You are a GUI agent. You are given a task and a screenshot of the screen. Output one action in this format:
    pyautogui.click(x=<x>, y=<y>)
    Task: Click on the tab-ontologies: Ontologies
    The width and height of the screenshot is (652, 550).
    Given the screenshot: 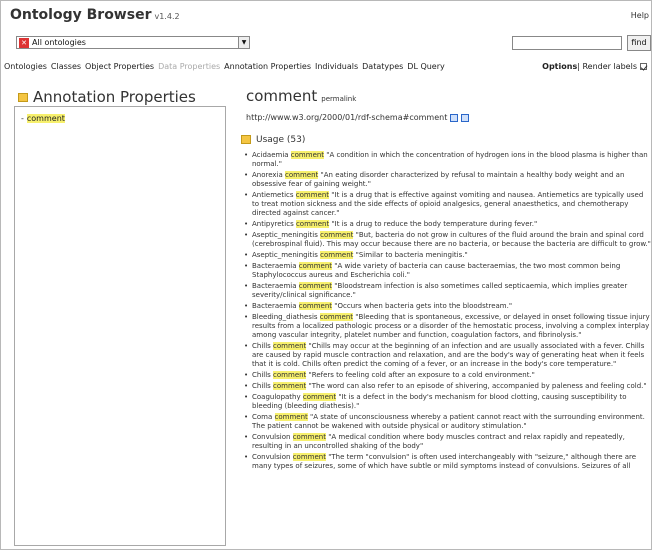 What is the action you would take?
    pyautogui.click(x=25, y=66)
    